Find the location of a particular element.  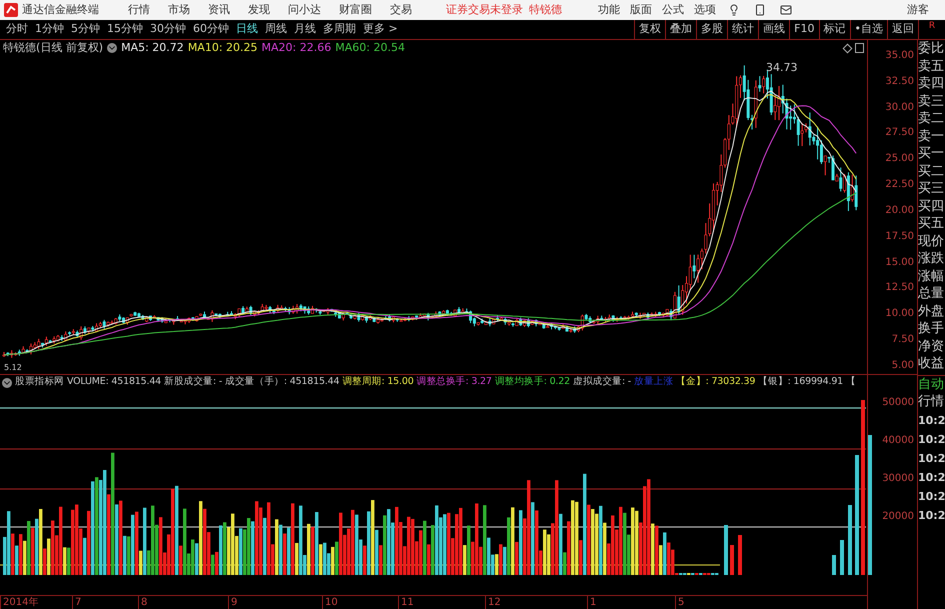

date-label: 10 is located at coordinates (330, 602).